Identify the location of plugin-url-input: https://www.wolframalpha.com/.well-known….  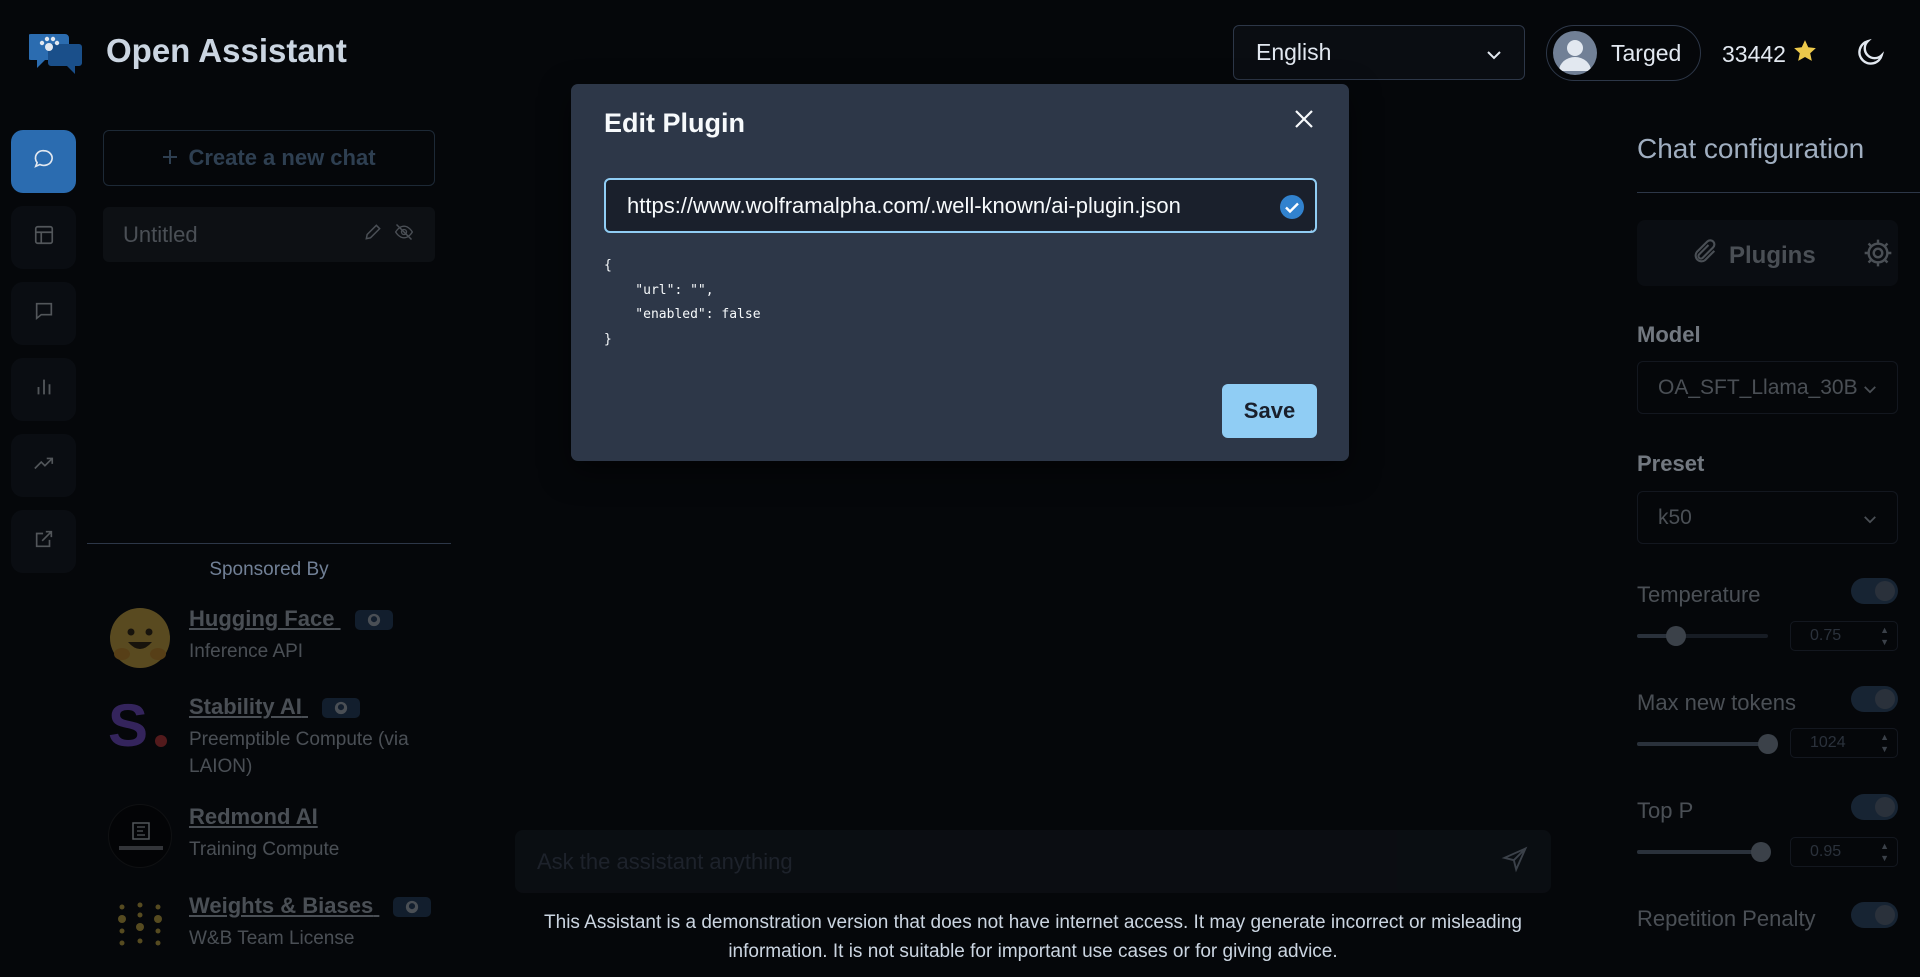
(960, 205).